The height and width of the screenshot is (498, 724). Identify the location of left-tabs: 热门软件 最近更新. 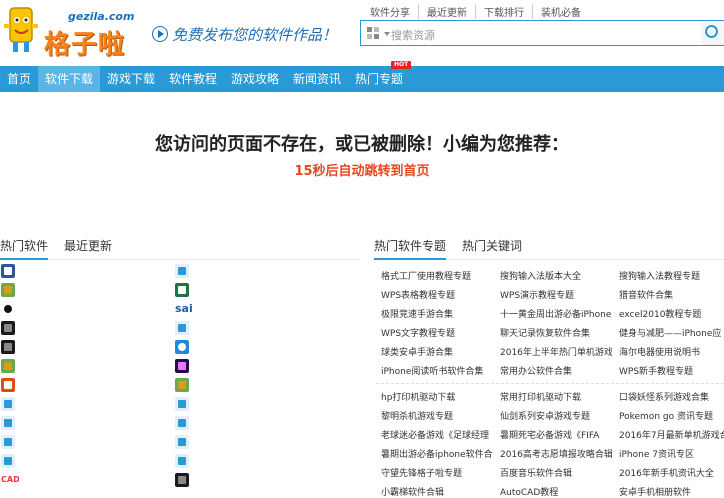
(180, 249).